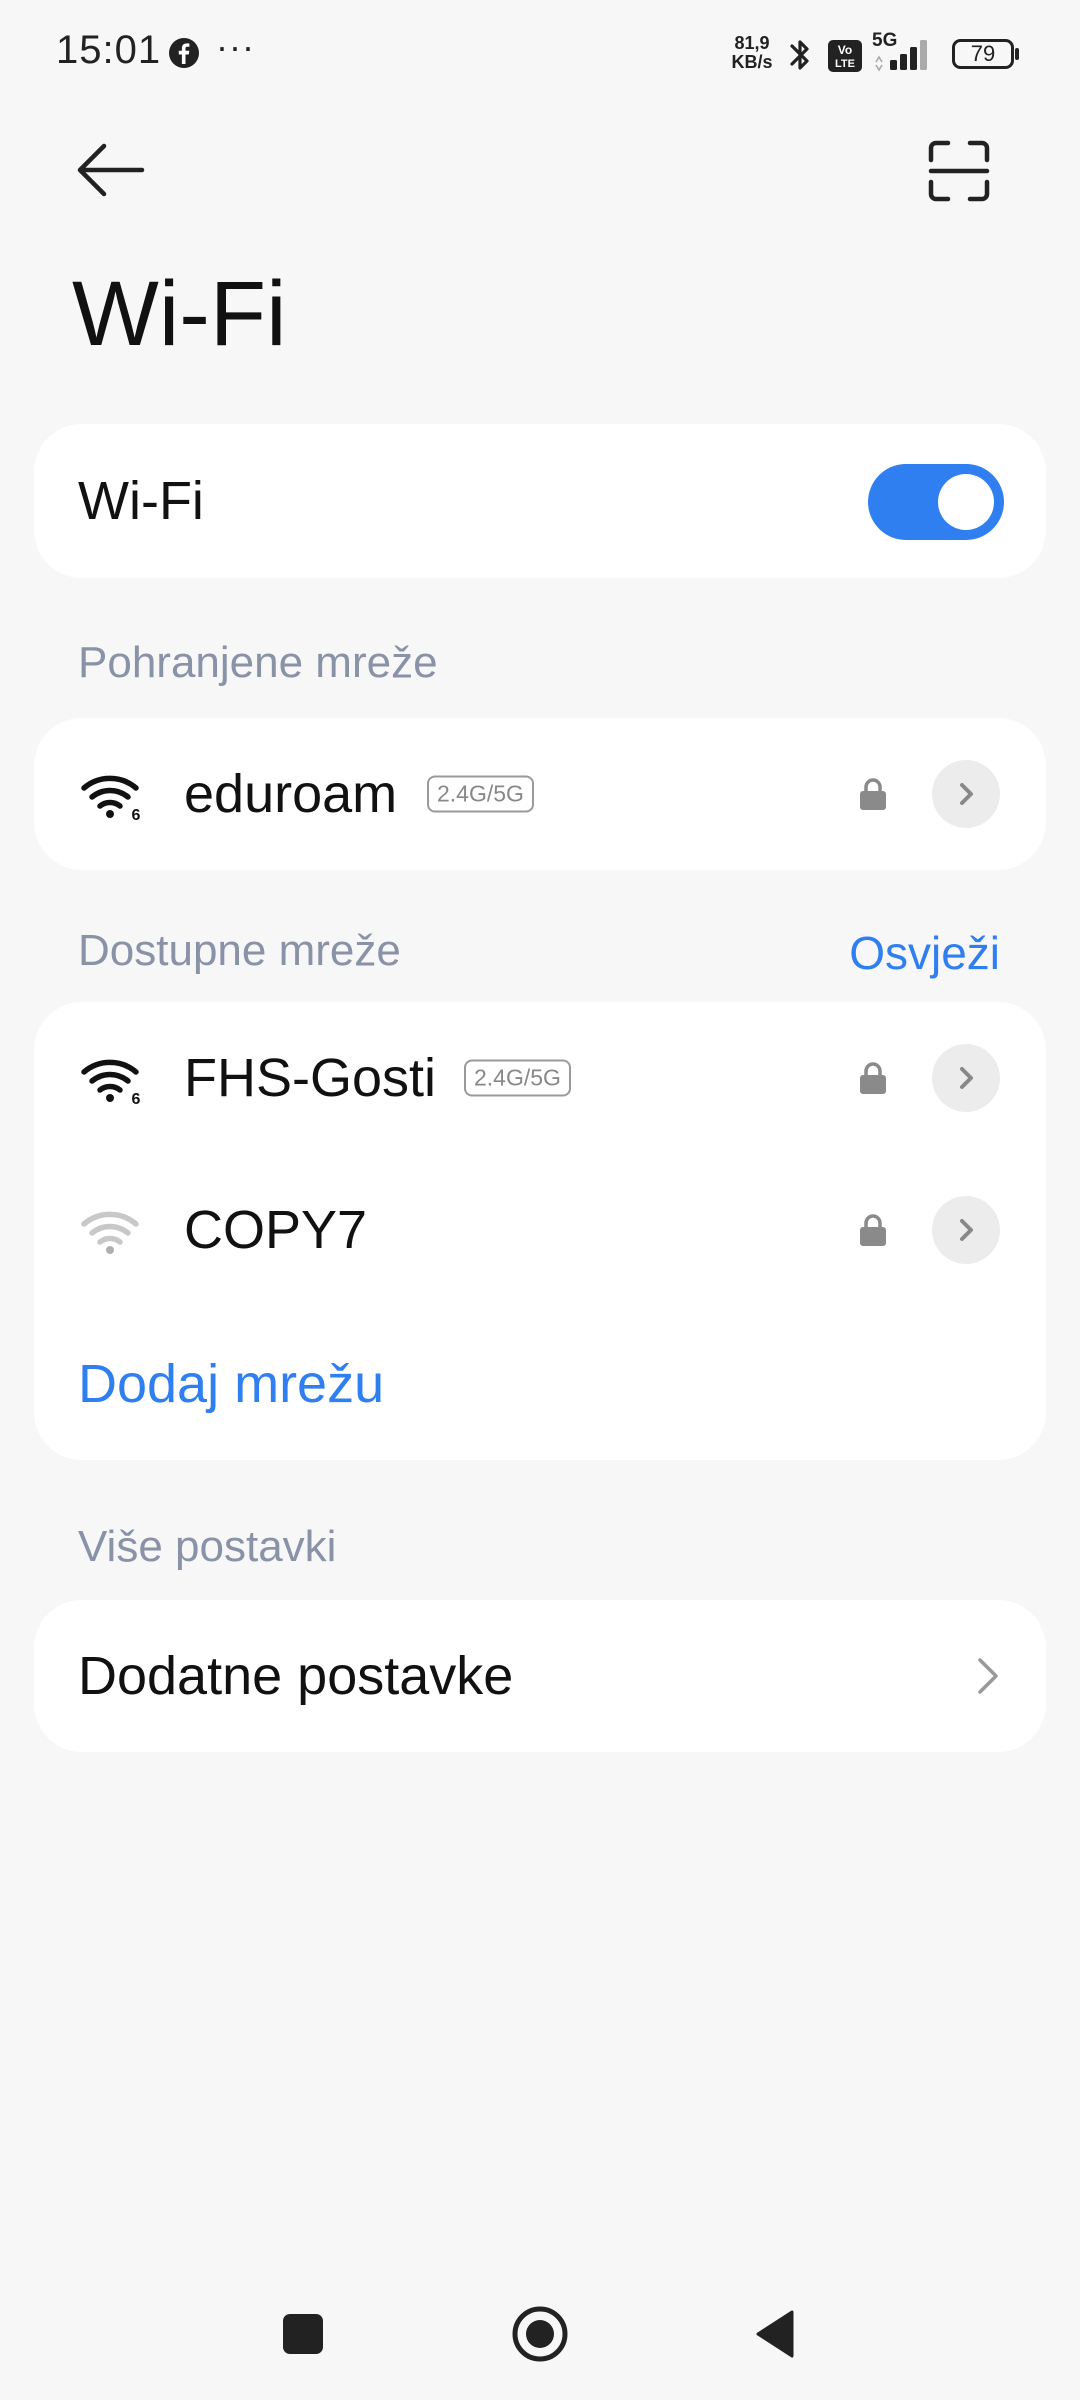 The image size is (1080, 2400). I want to click on signal-icon, so click(901, 56).